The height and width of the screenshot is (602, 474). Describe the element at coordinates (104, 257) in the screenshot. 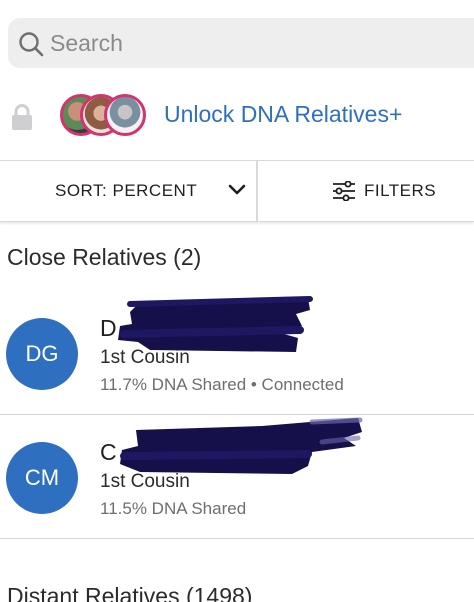

I see `close-relatives-header: Close Relatives (2)` at that location.